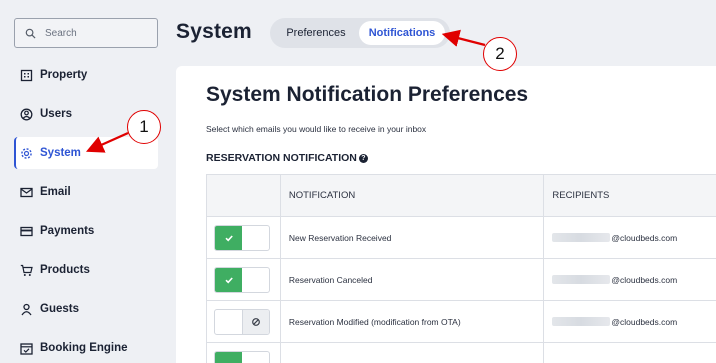 The height and width of the screenshot is (363, 716). I want to click on panel-title: System Notification Preferences, so click(367, 94).